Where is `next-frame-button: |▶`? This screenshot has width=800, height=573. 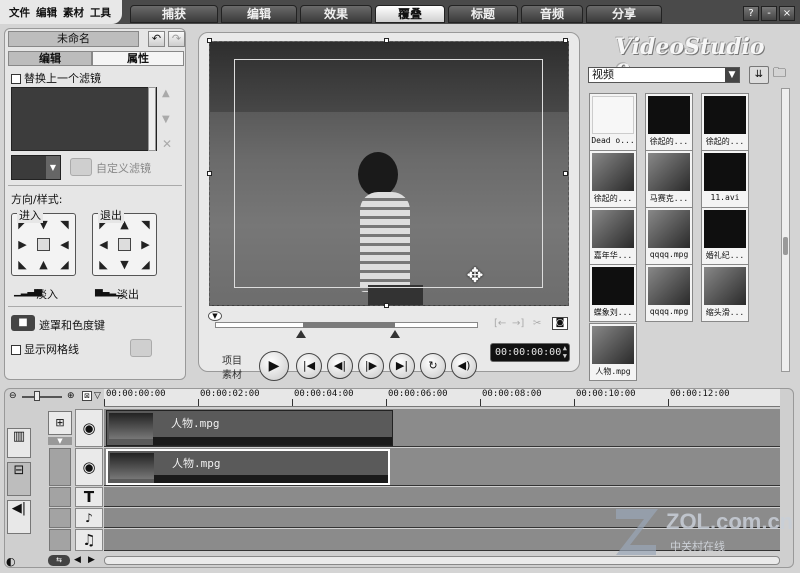 next-frame-button: |▶ is located at coordinates (371, 366).